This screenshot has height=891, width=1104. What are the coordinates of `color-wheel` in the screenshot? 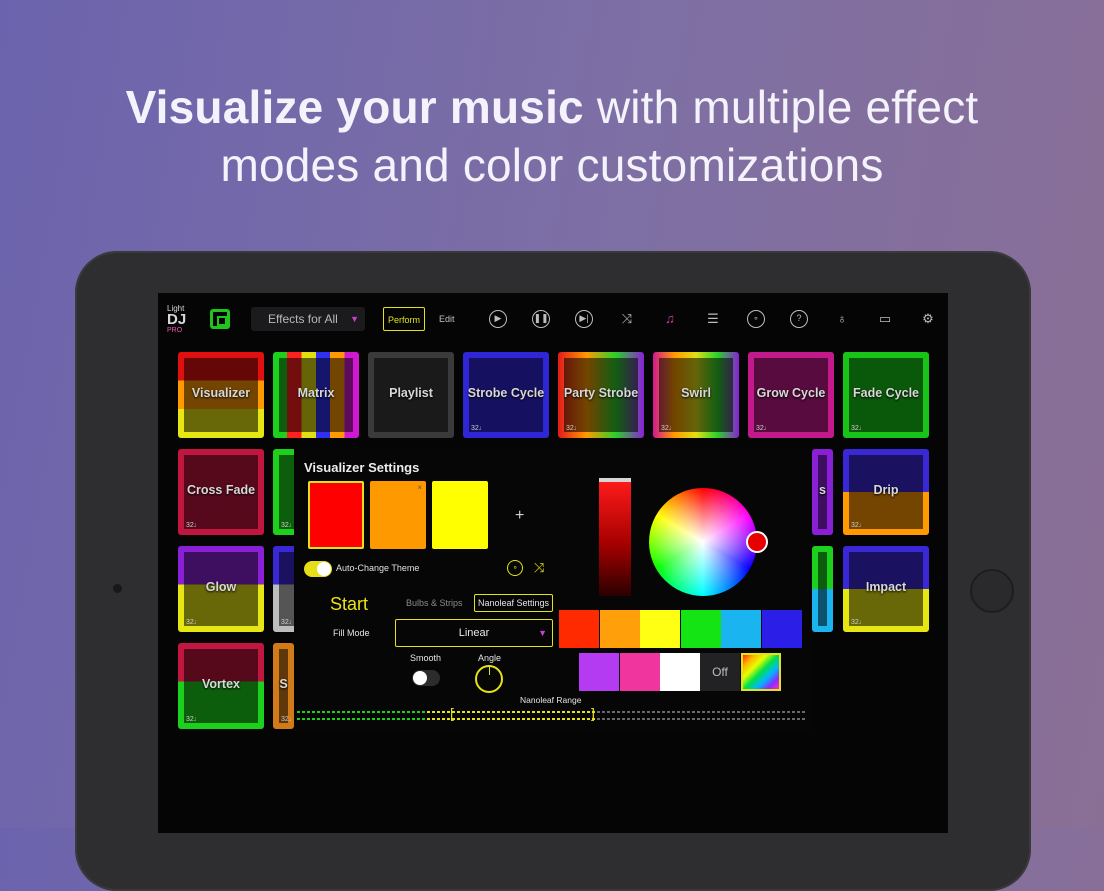 It's located at (703, 542).